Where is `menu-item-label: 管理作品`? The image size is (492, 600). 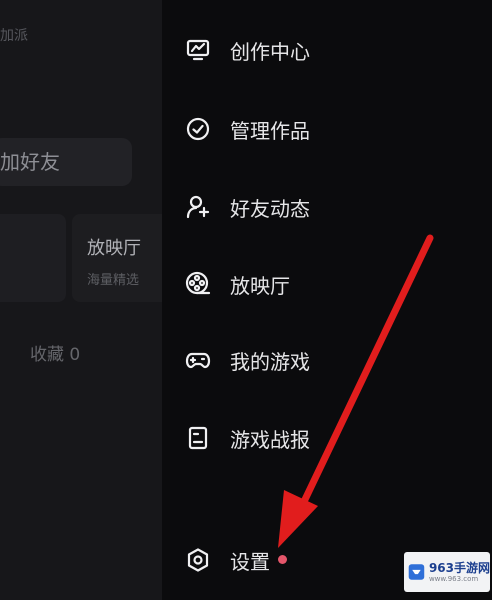
menu-item-label: 管理作品 is located at coordinates (270, 130).